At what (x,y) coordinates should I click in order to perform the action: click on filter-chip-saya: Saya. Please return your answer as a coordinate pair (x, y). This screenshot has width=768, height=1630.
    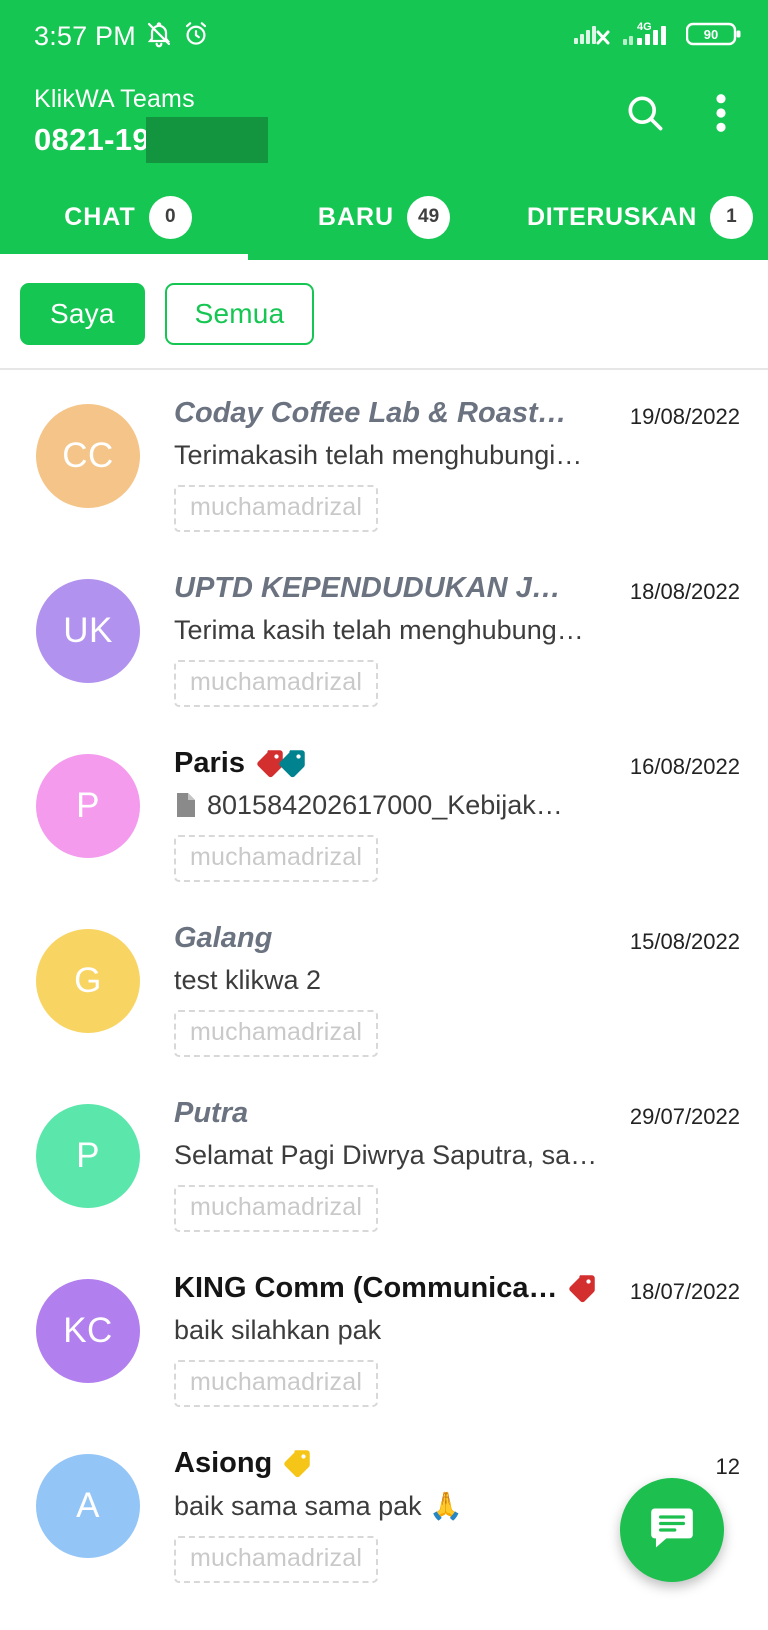
    Looking at the image, I should click on (82, 314).